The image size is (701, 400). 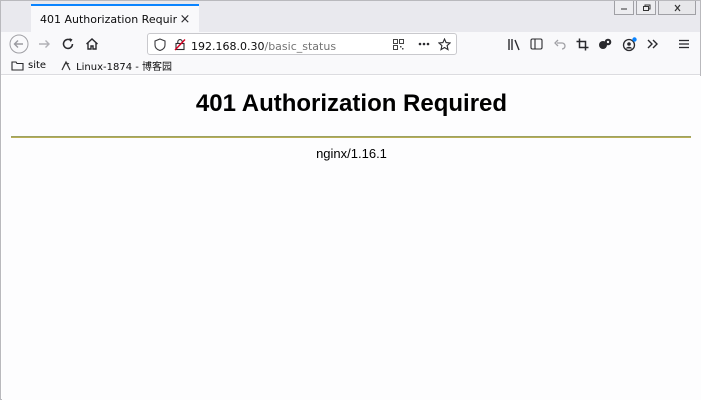 I want to click on library-button, so click(x=514, y=44).